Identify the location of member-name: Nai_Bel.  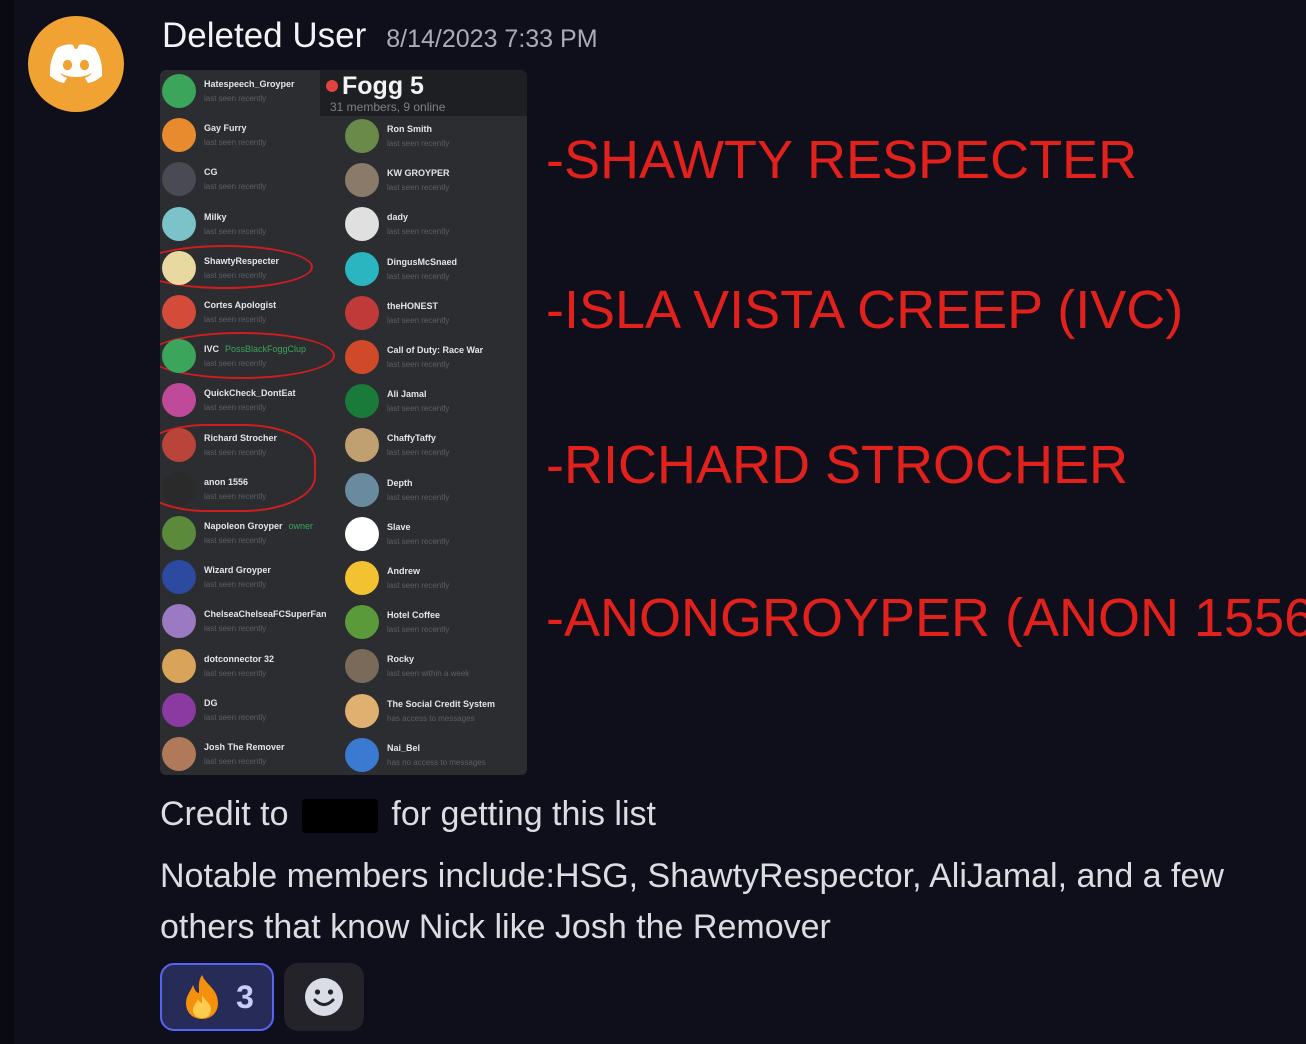
(436, 748).